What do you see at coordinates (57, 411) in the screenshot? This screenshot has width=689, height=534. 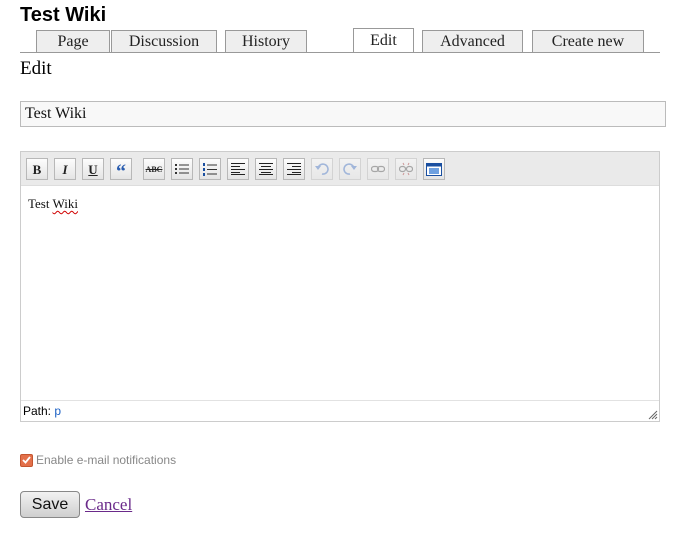 I see `path-element-link: p` at bounding box center [57, 411].